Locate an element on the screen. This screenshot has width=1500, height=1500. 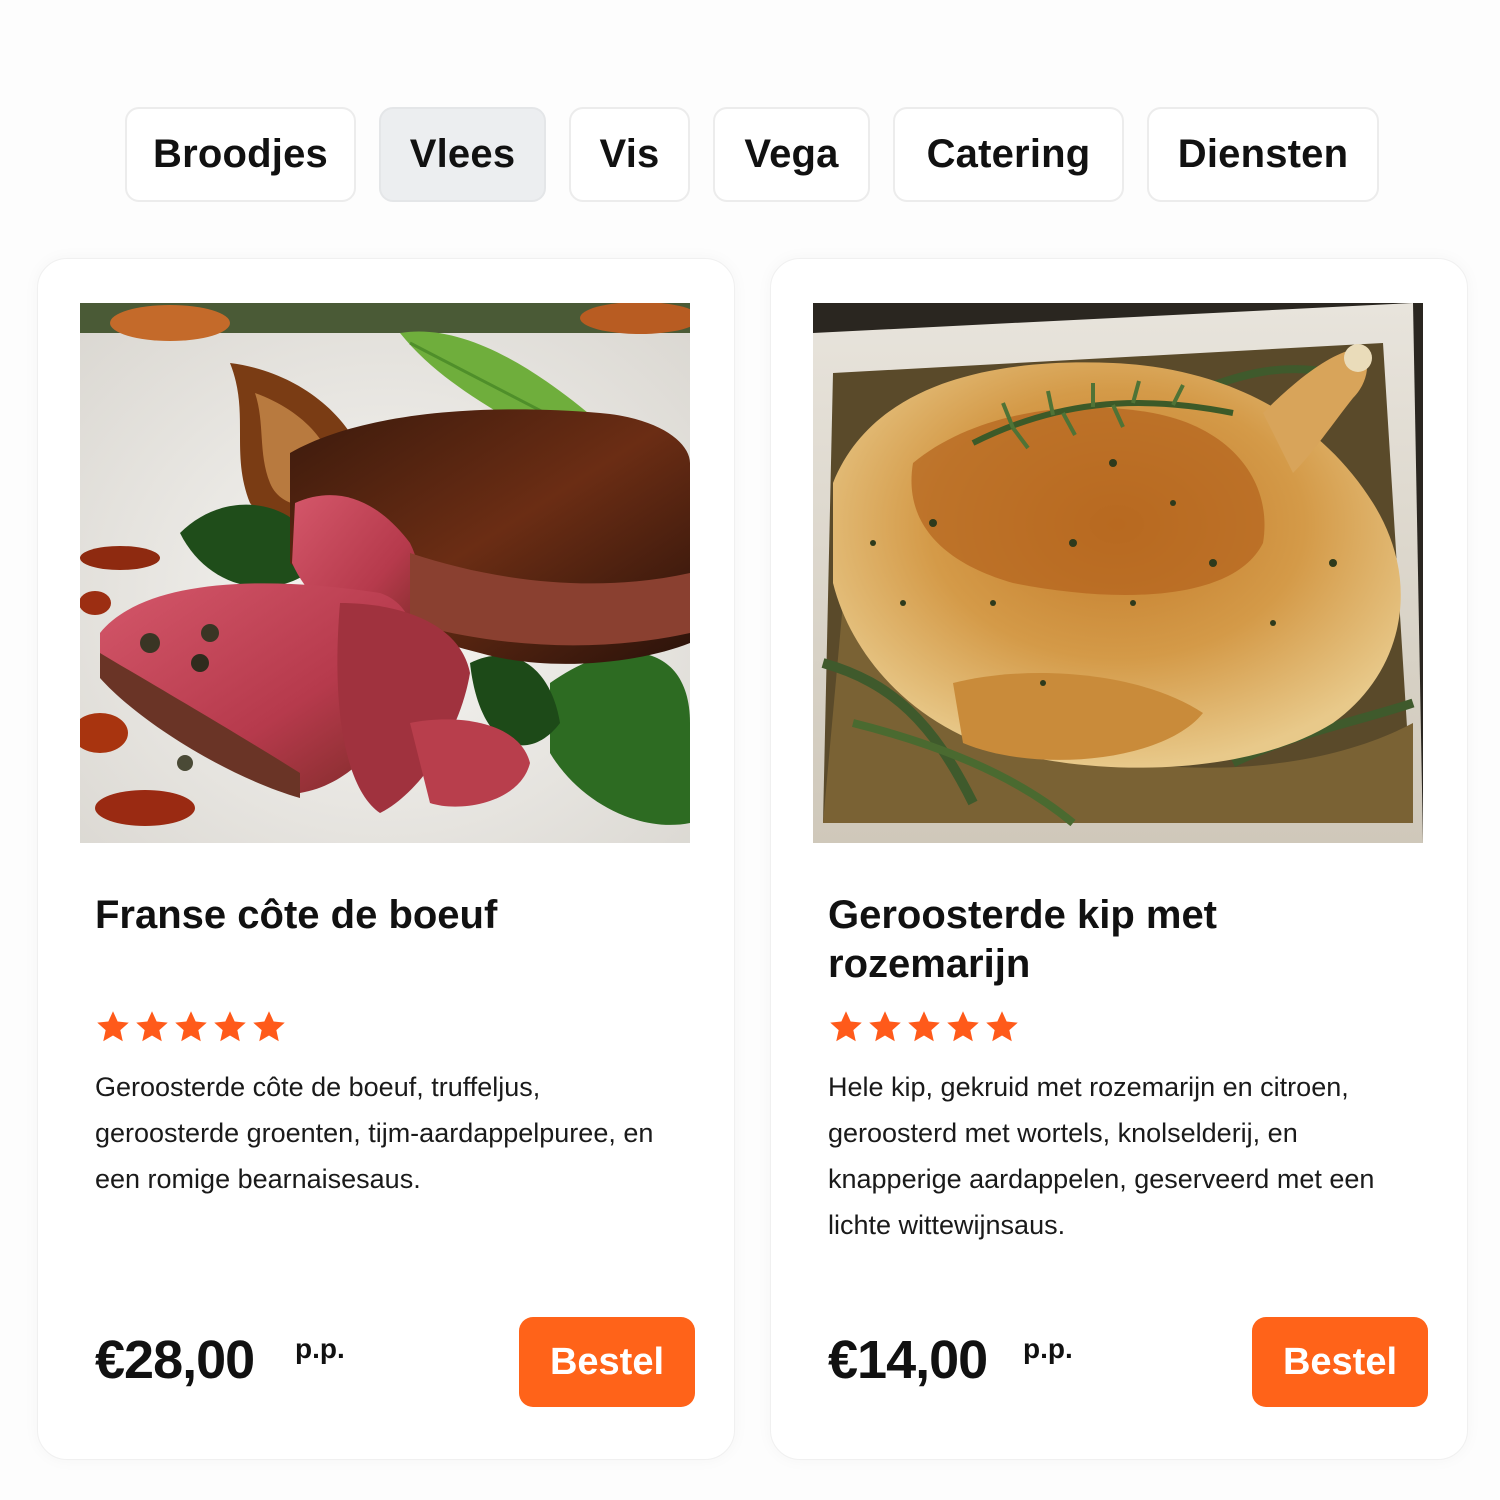
tab-catering: Catering is located at coordinates (1008, 154).